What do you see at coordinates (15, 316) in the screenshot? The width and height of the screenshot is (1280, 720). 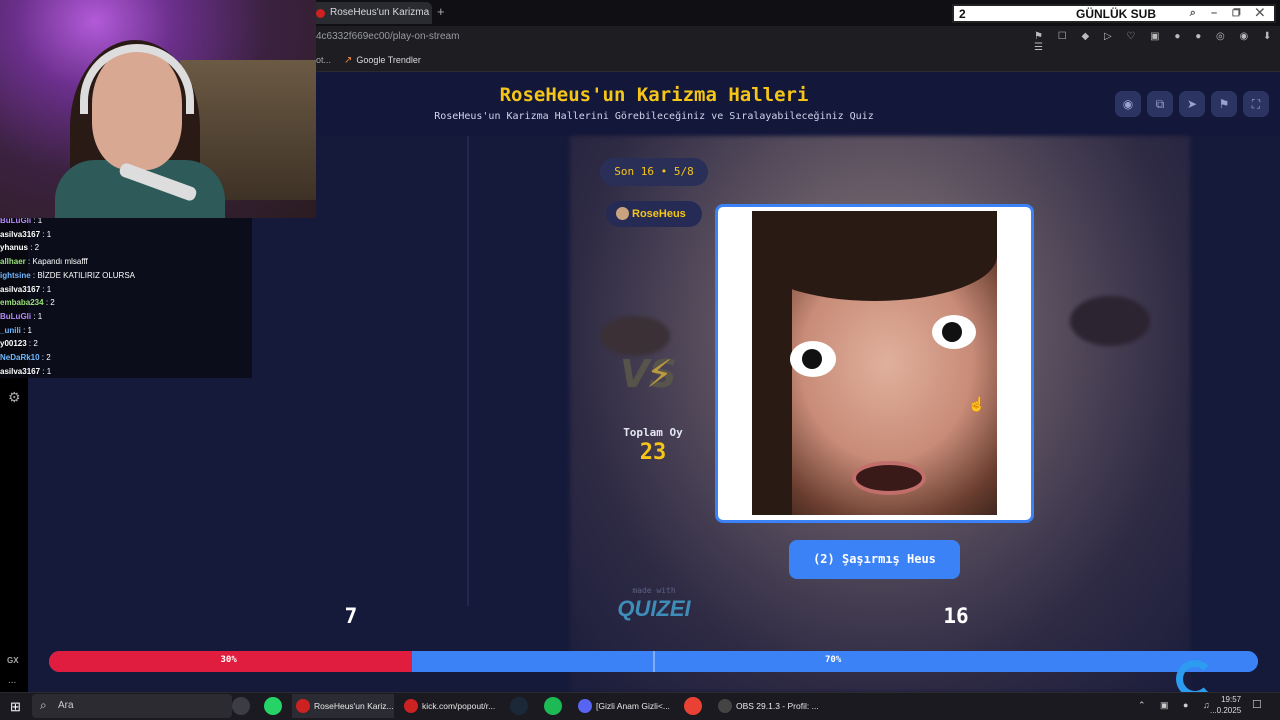 I see `chat-username: BuLuGli` at bounding box center [15, 316].